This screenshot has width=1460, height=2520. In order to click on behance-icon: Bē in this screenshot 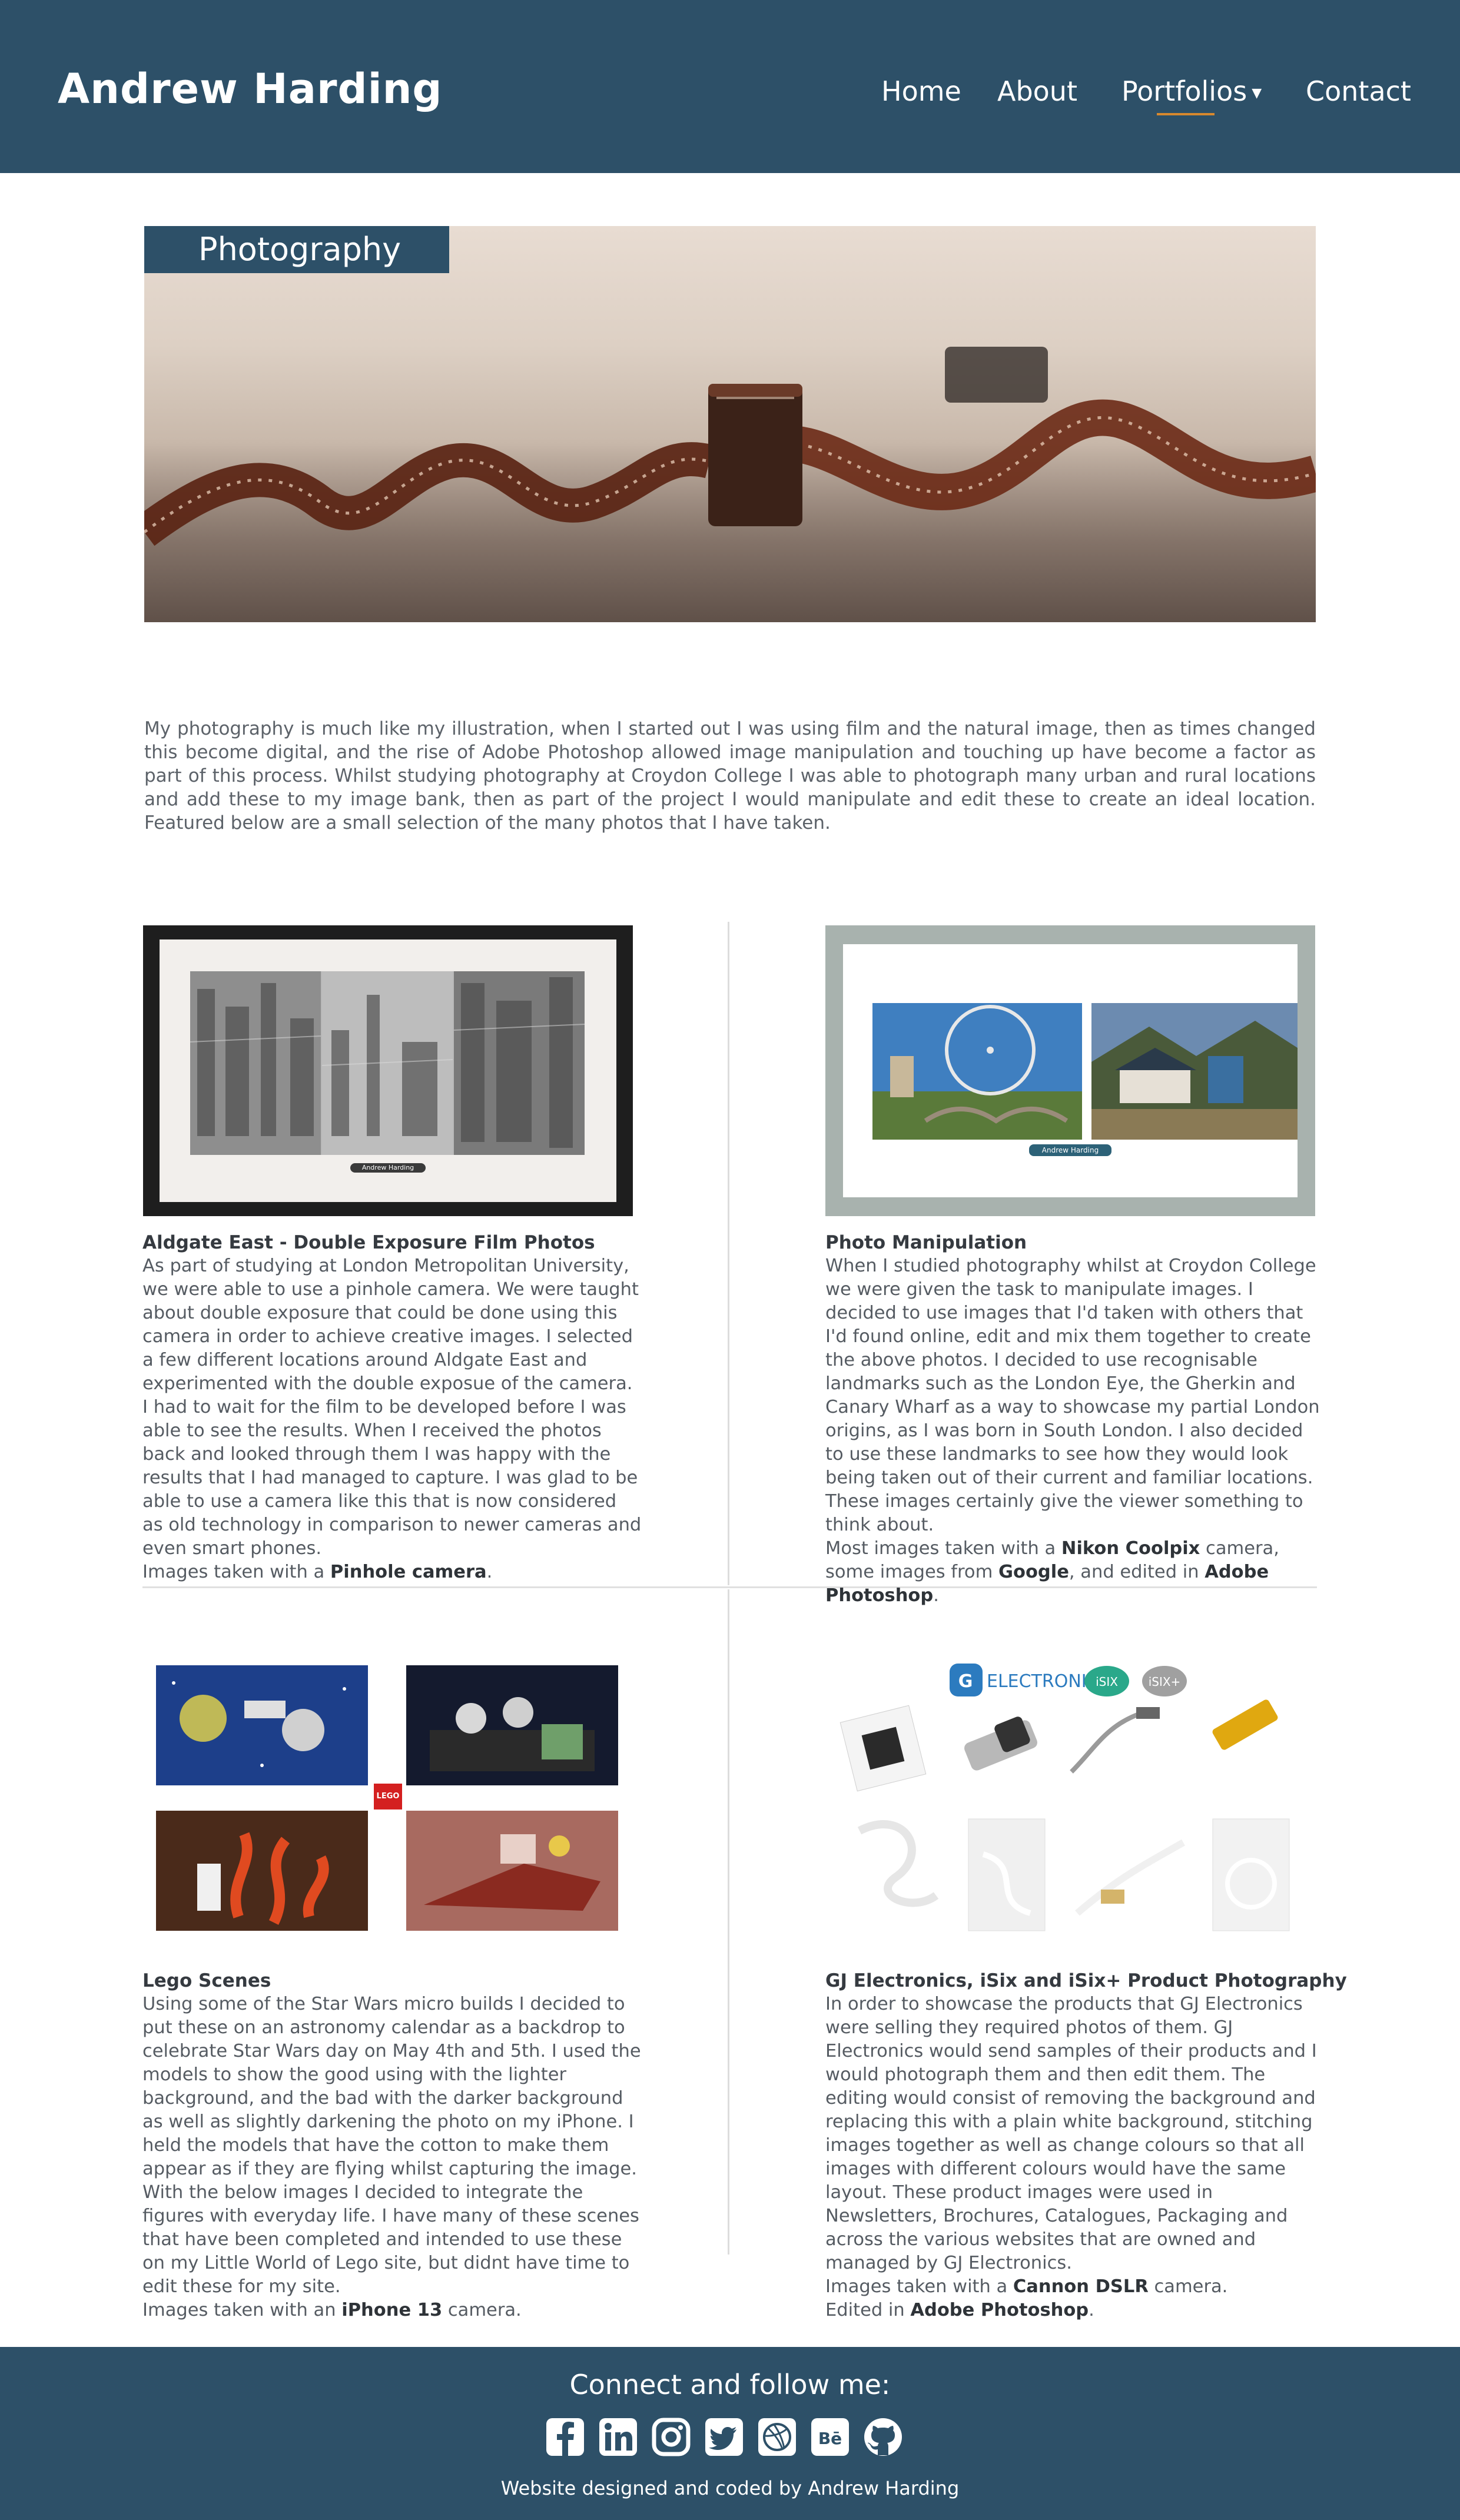, I will do `click(830, 2437)`.